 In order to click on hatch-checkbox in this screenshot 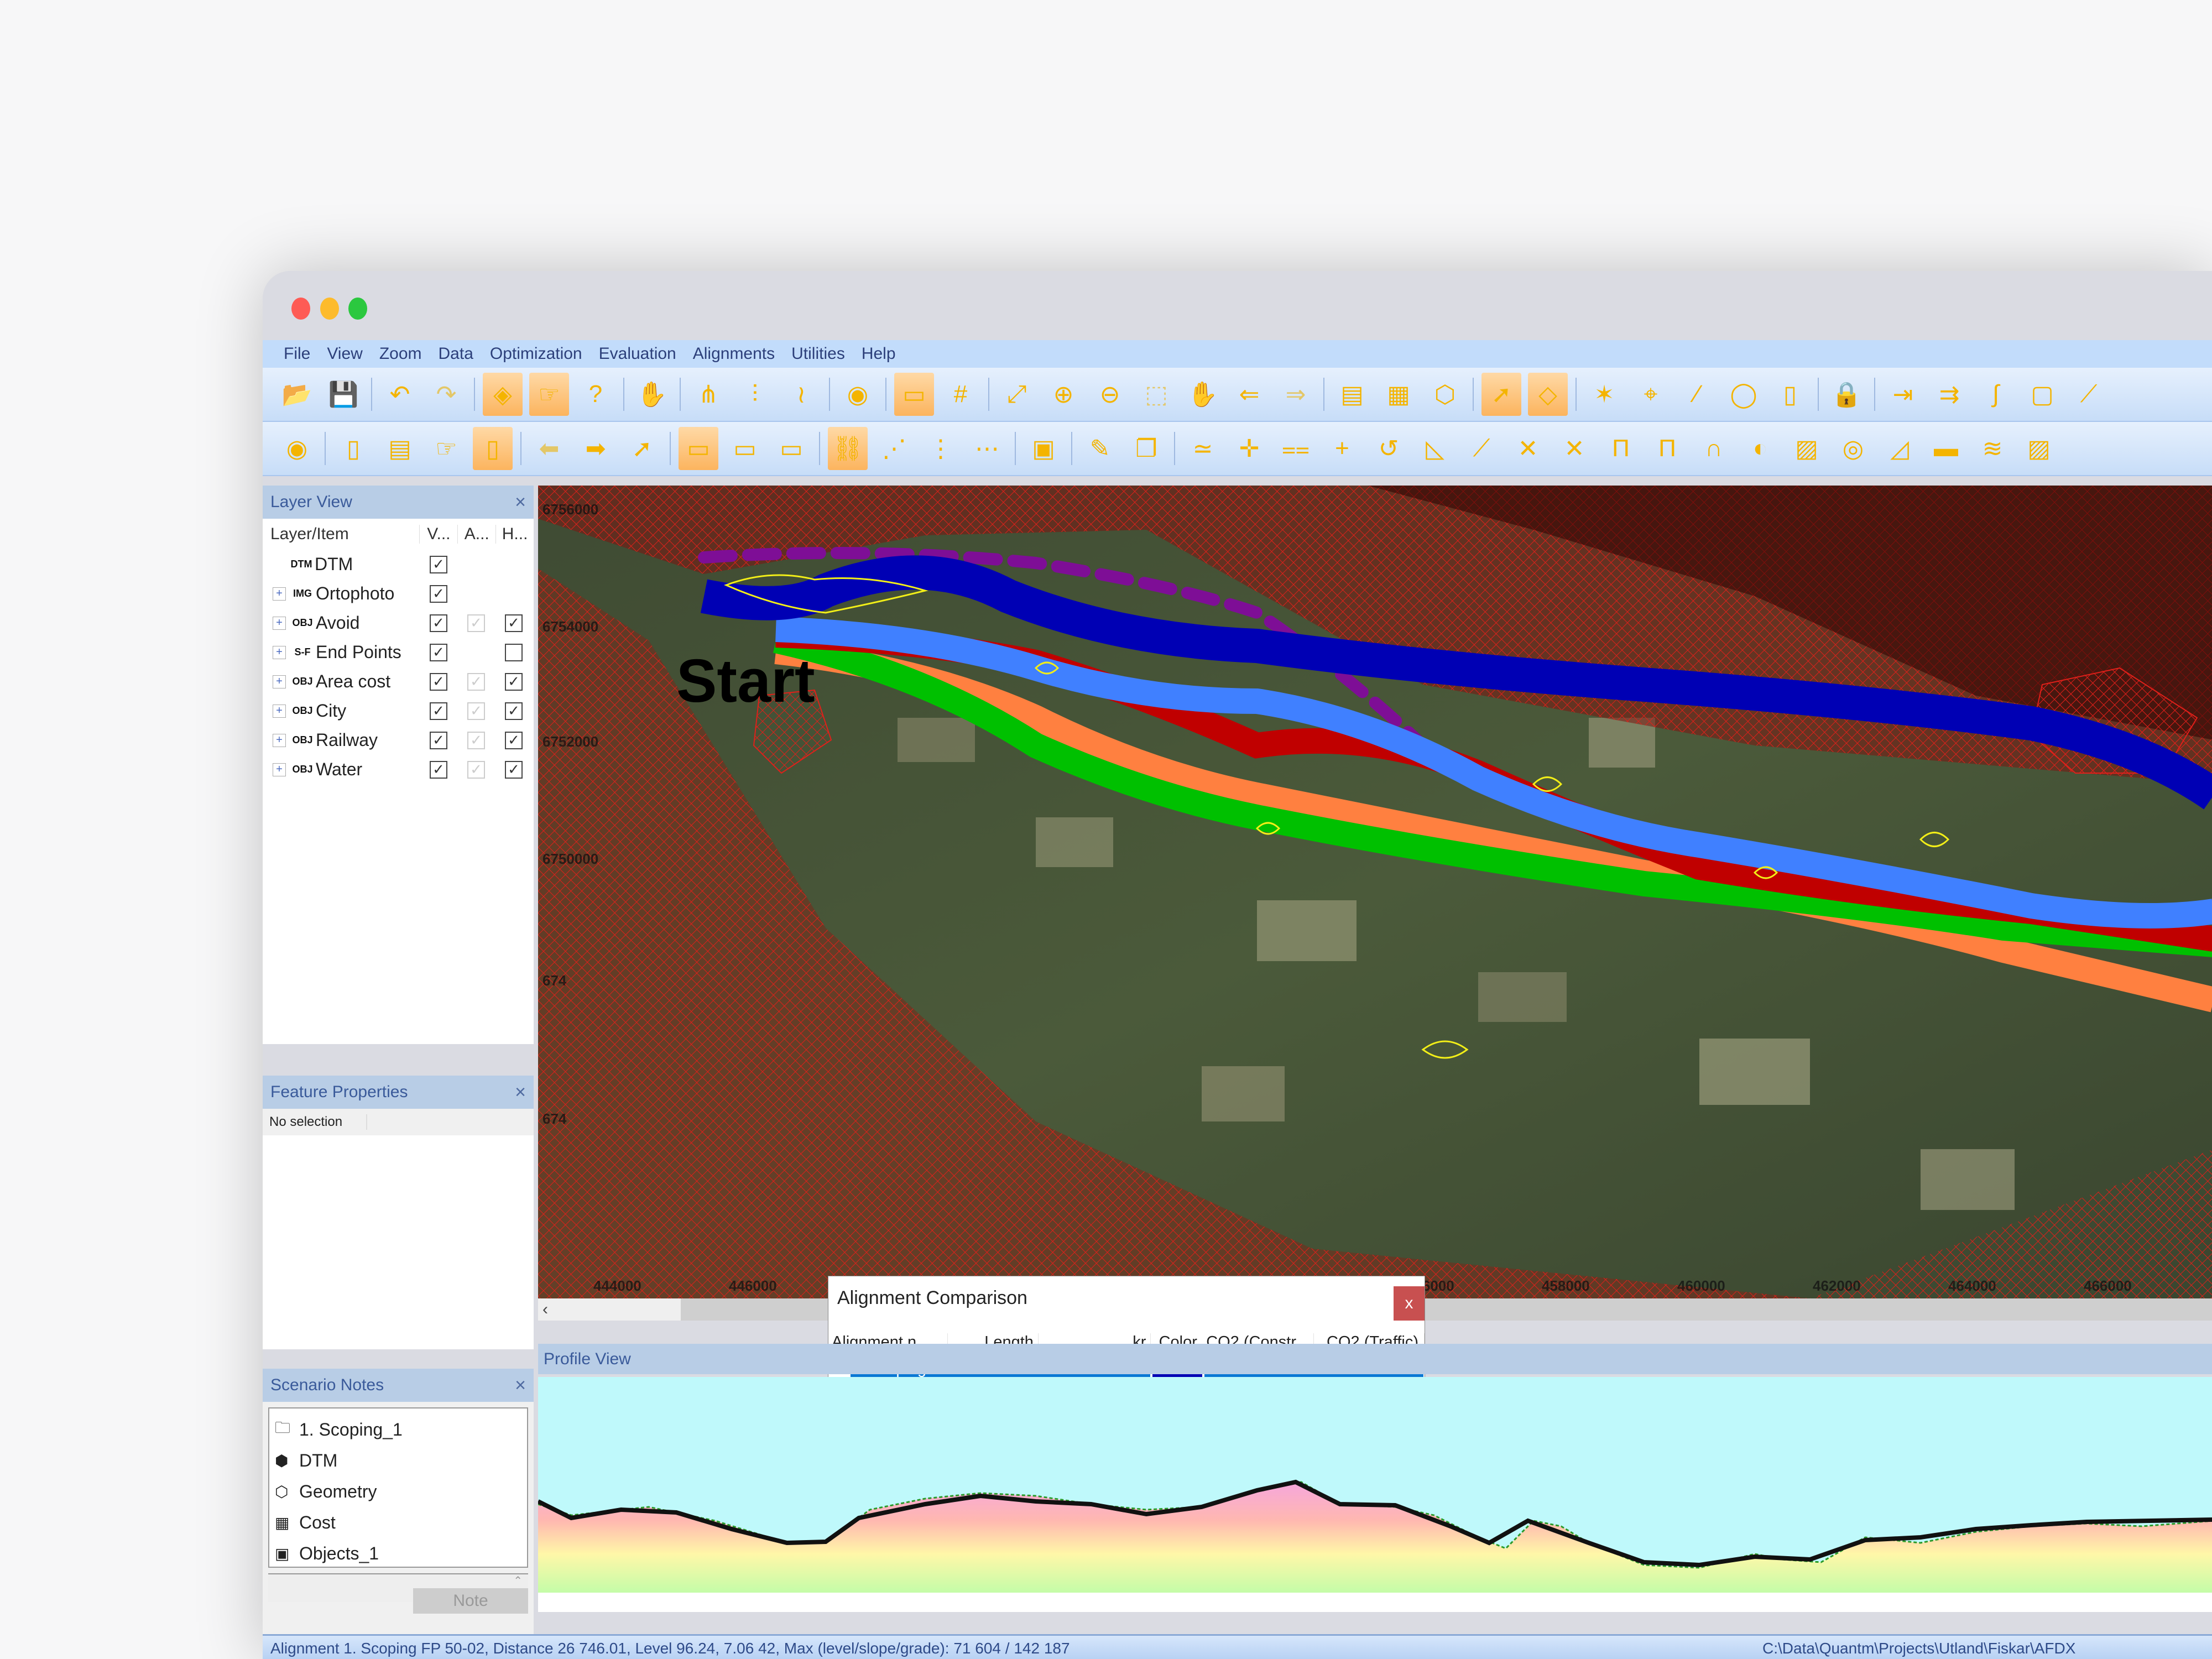, I will do `click(514, 652)`.